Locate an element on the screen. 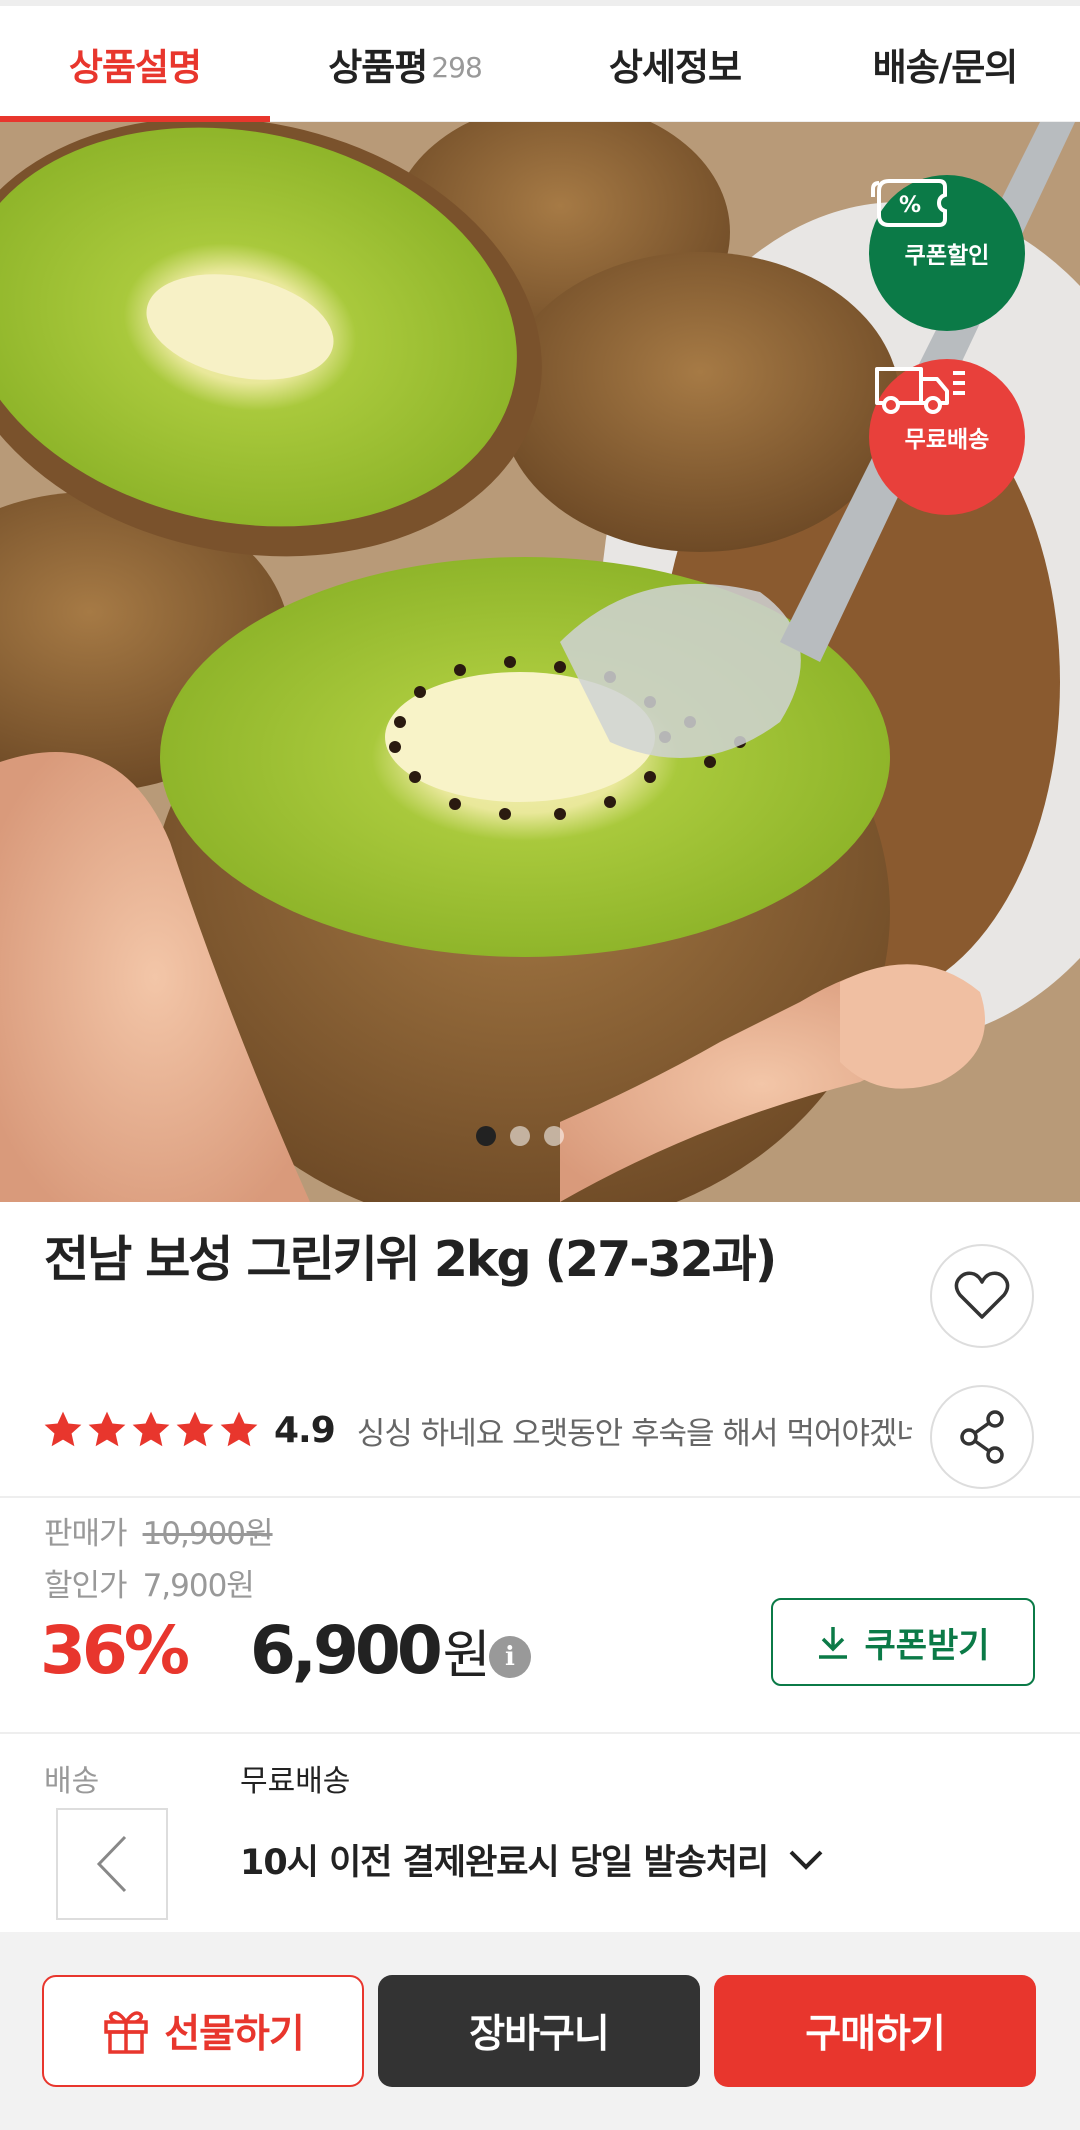  get-coupon-button: 쿠폰받기 is located at coordinates (903, 1642).